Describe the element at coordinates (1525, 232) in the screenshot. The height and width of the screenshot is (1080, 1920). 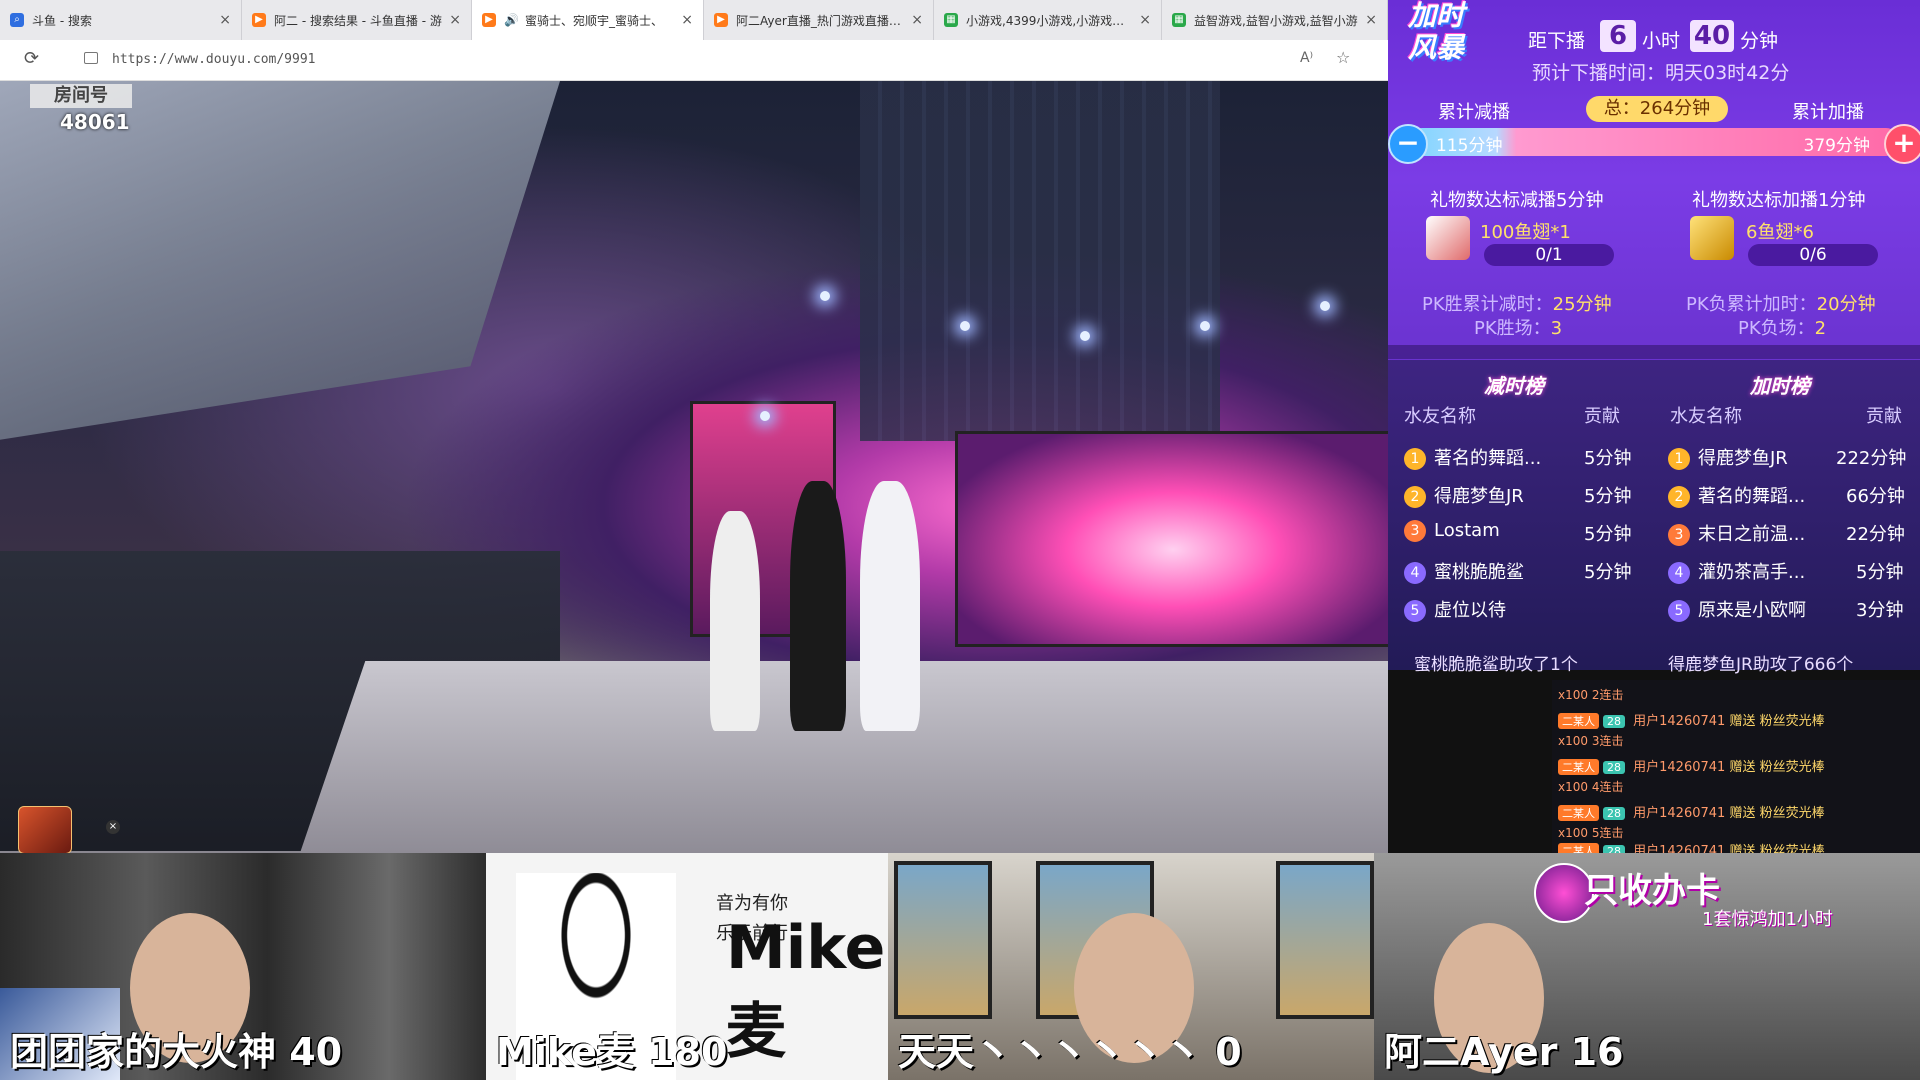
I see `gift-subtract-name: 100鱼翅*1` at that location.